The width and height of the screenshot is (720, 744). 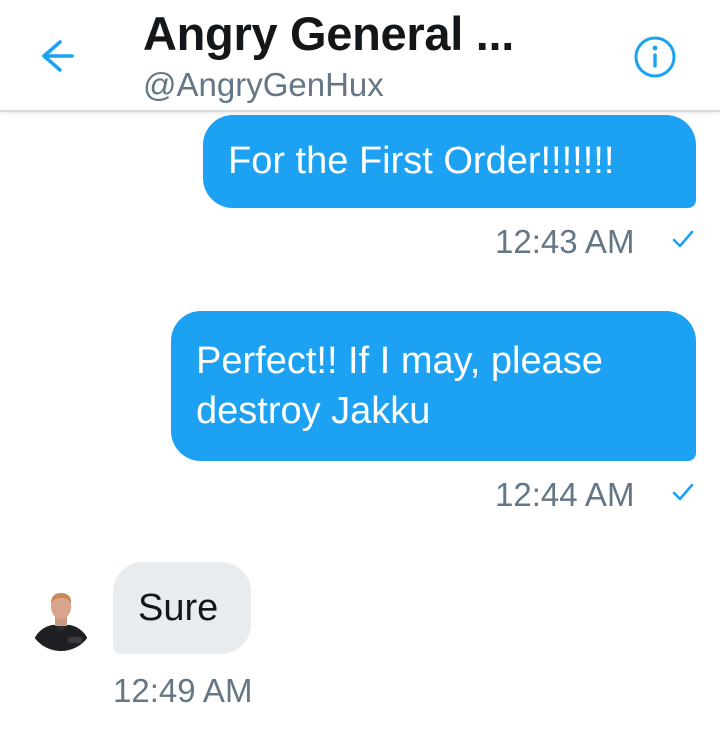 I want to click on back-arrow-icon, so click(x=58, y=56).